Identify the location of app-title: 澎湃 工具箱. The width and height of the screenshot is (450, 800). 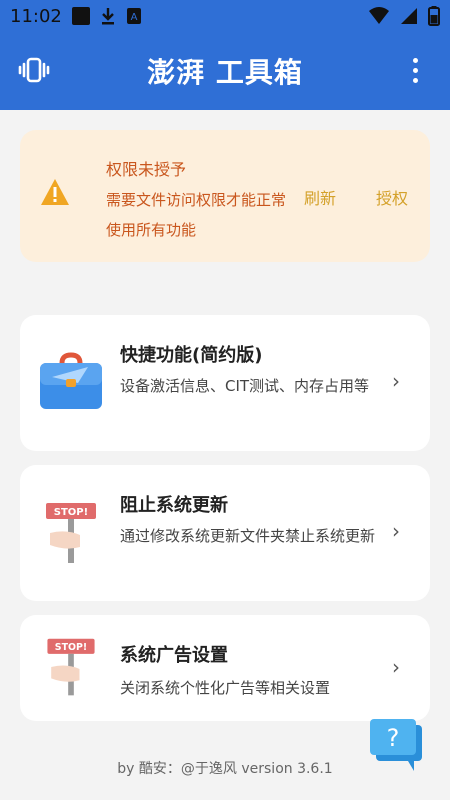
(225, 72).